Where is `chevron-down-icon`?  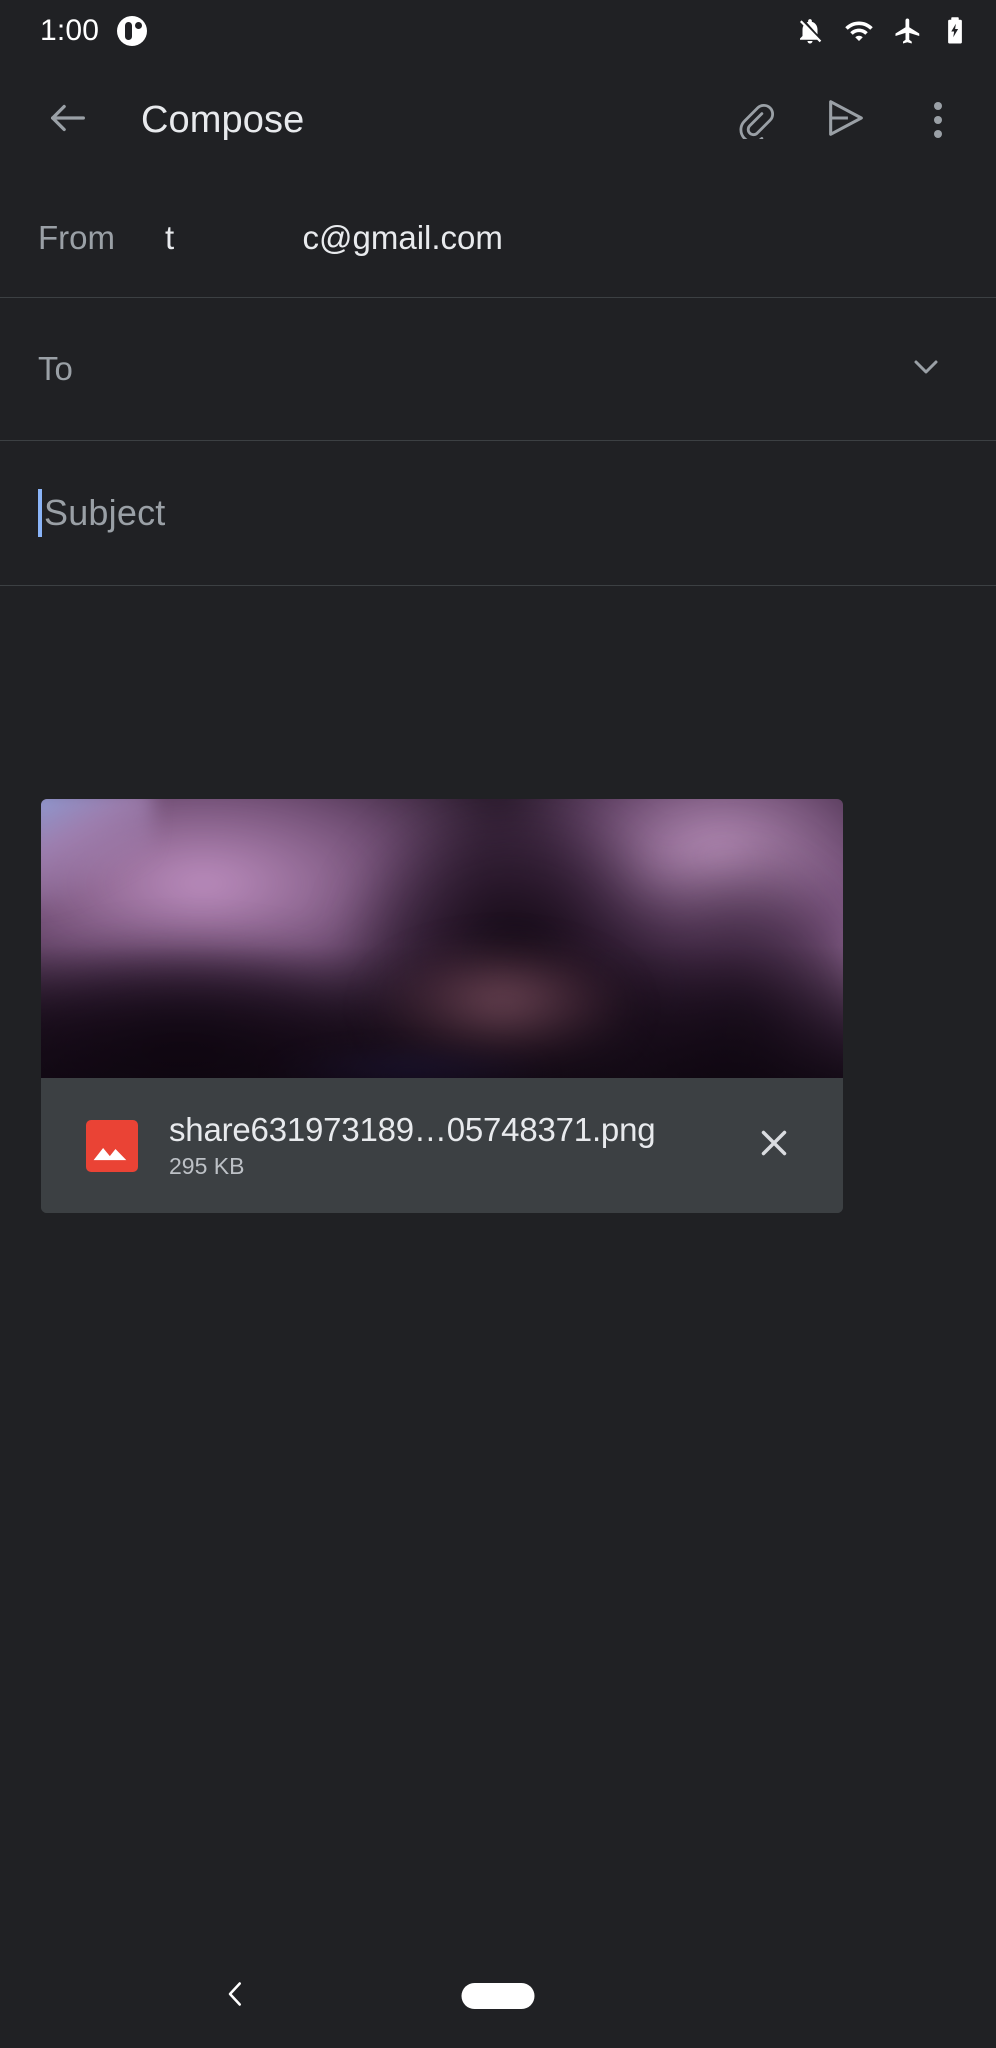
chevron-down-icon is located at coordinates (926, 369).